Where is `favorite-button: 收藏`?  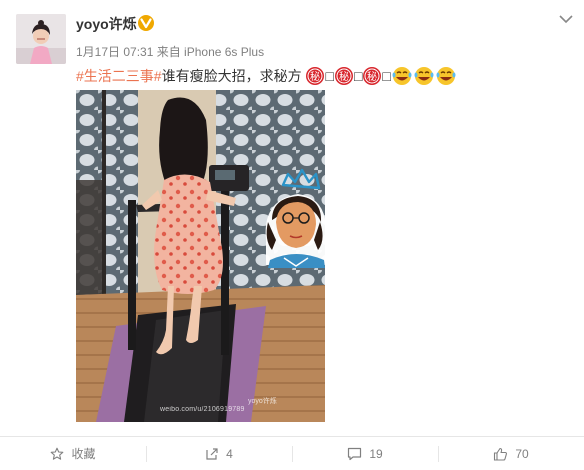
favorite-button: 收藏 is located at coordinates (73, 453).